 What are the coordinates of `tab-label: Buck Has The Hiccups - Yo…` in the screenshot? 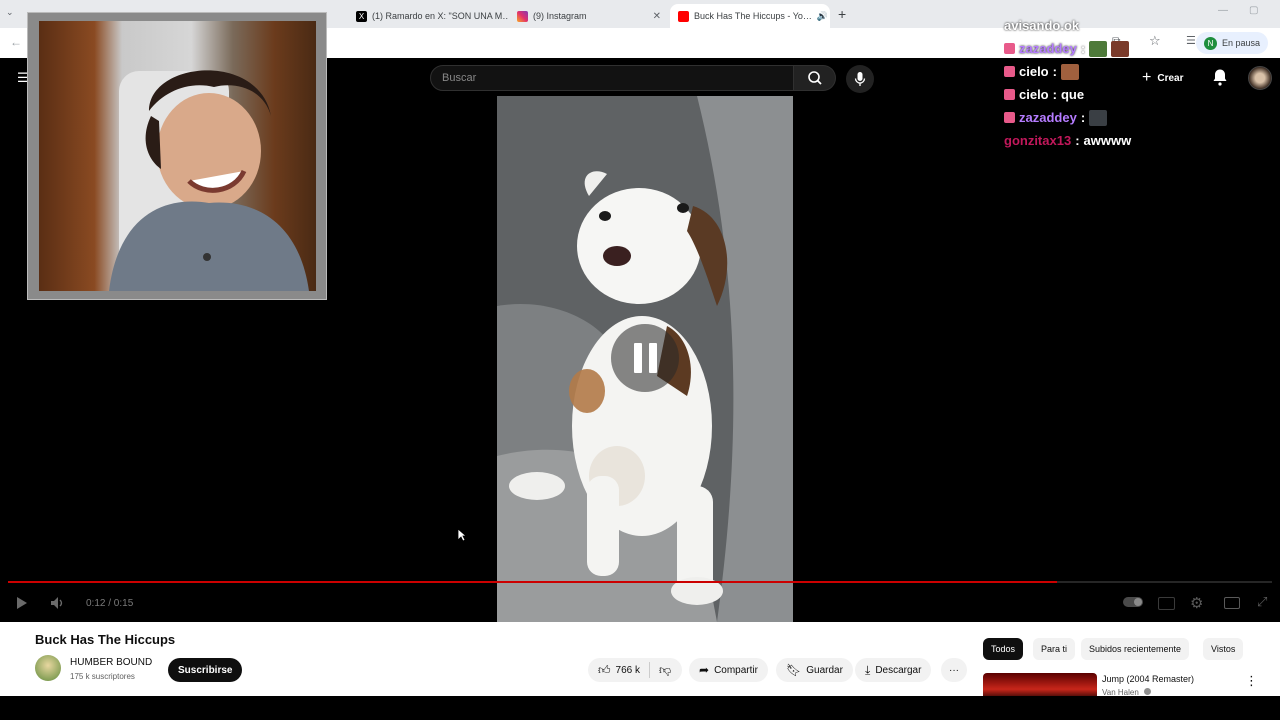 It's located at (753, 16).